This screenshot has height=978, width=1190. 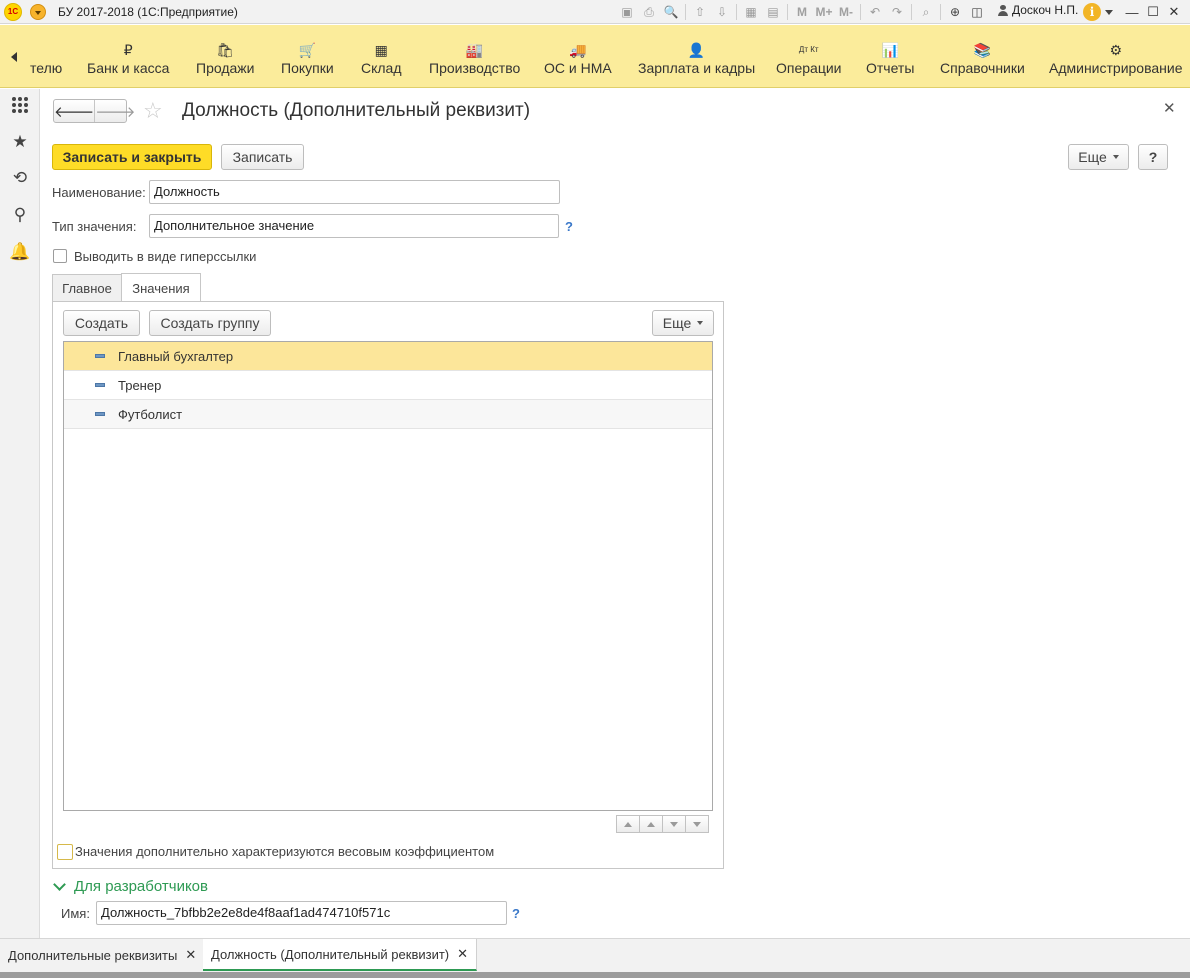 What do you see at coordinates (1045, 10) in the screenshot?
I see `user-name: Доскоч Н.П.` at bounding box center [1045, 10].